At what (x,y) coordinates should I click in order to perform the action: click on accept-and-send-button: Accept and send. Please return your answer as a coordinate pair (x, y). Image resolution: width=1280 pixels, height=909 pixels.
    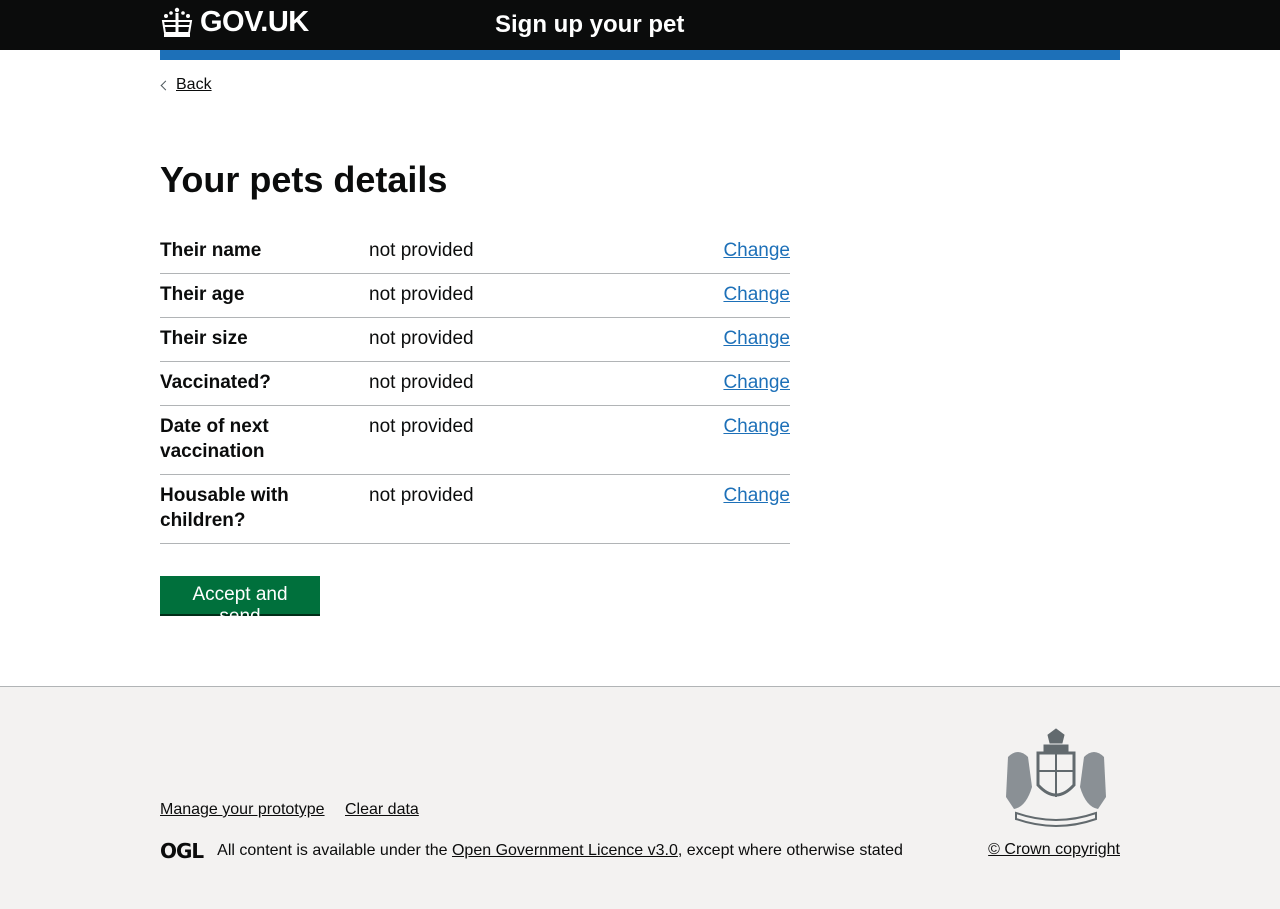
    Looking at the image, I should click on (240, 601).